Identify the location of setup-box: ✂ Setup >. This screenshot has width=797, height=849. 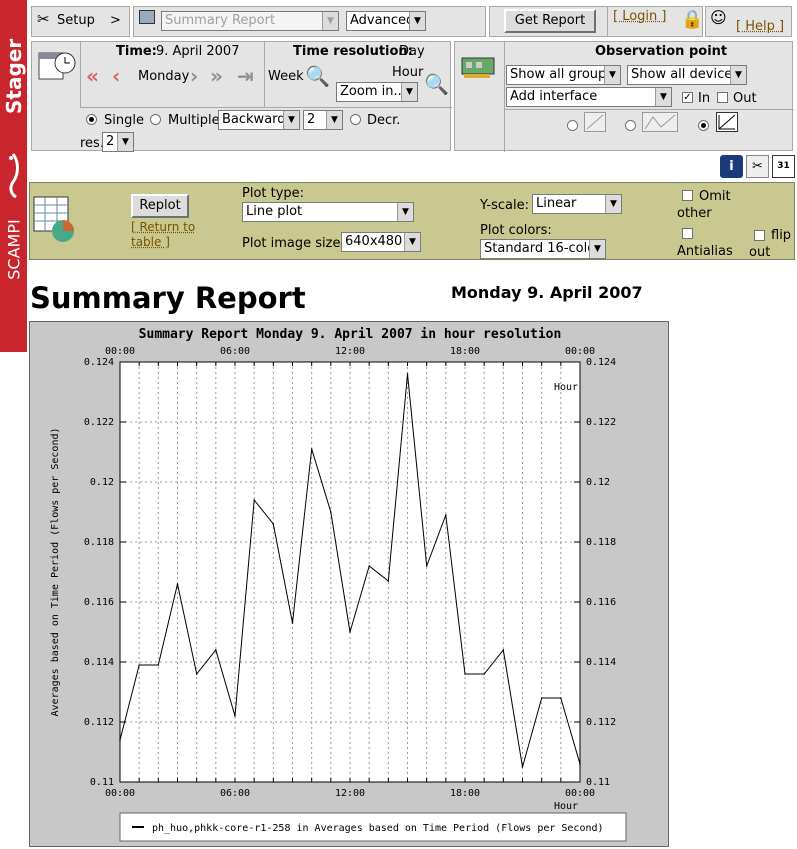
(80, 21).